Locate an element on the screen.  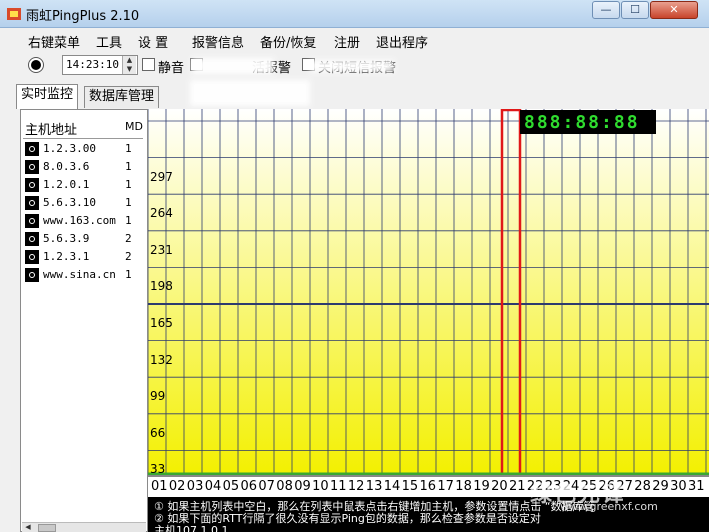
watermark-url: www.greenxf.com is located at coordinates (609, 506).